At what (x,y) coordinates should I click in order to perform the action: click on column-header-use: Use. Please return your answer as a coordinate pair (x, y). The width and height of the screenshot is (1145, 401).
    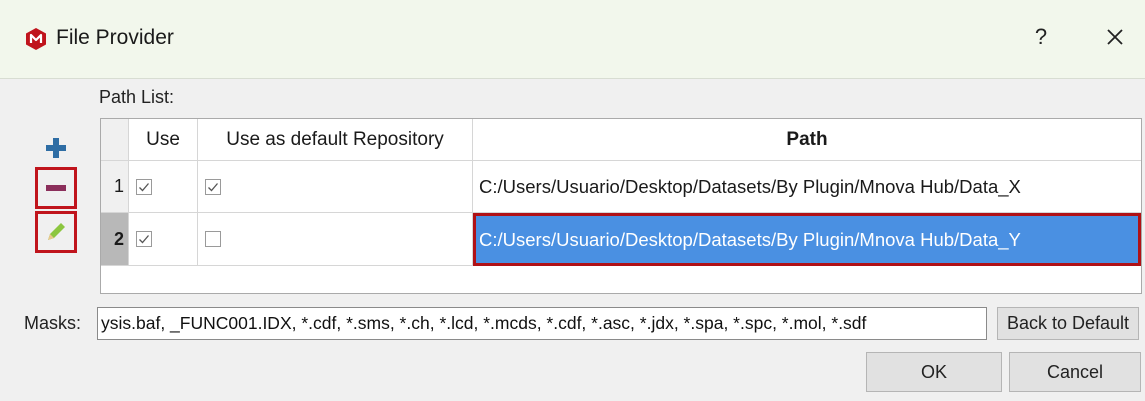
    Looking at the image, I should click on (163, 140).